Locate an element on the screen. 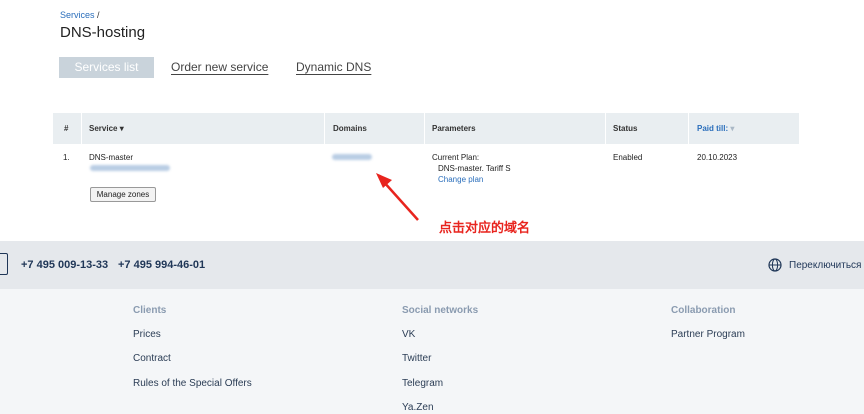  footer-link-prices: Prices is located at coordinates (147, 334).